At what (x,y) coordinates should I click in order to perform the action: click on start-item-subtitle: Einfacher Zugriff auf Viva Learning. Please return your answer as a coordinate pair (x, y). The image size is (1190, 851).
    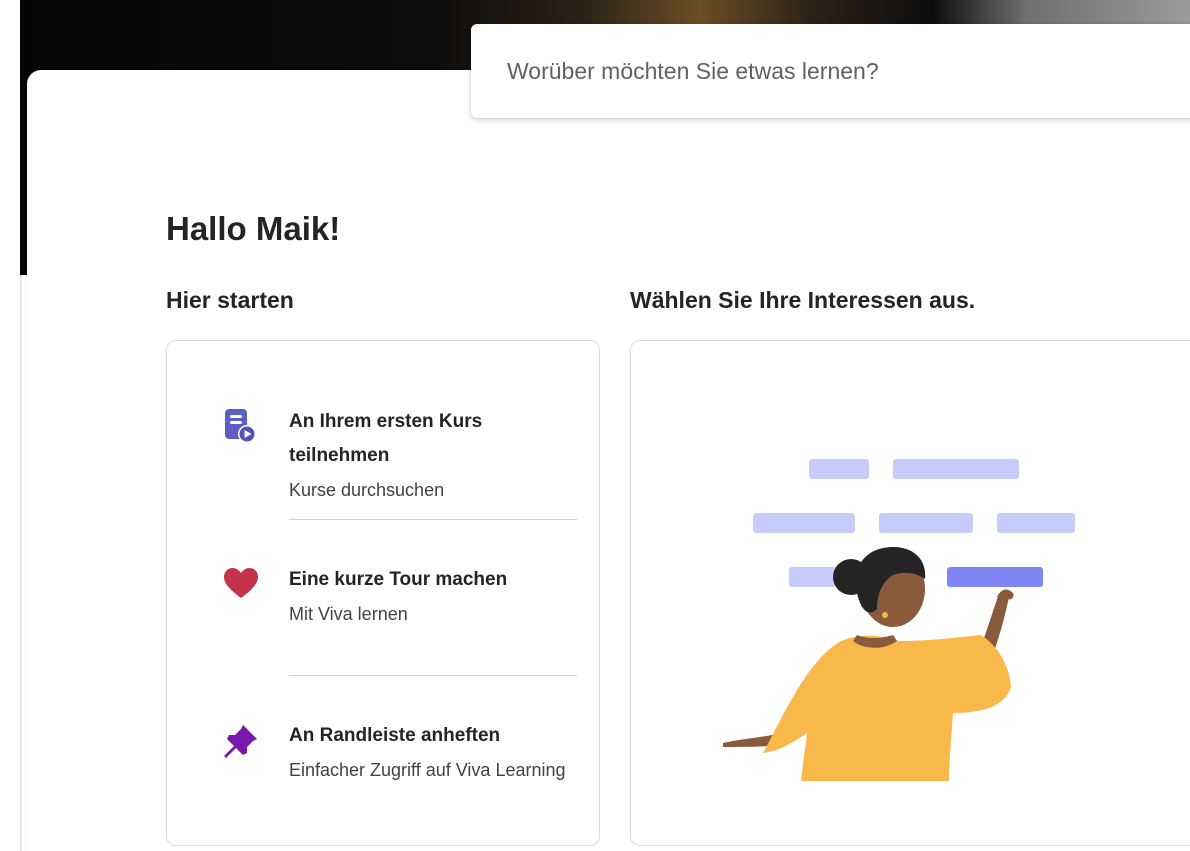
    Looking at the image, I should click on (427, 770).